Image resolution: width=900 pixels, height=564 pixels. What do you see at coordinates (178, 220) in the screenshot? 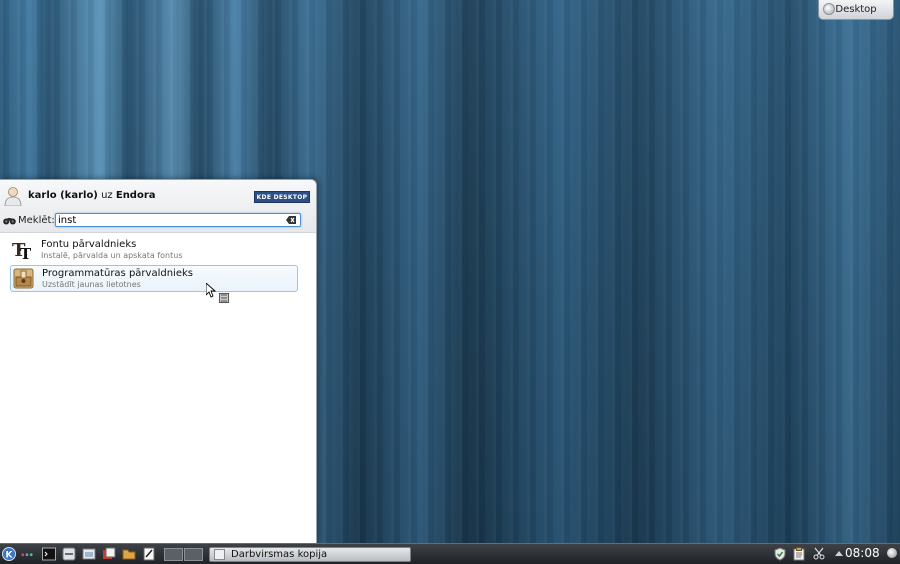
I see `search-input` at bounding box center [178, 220].